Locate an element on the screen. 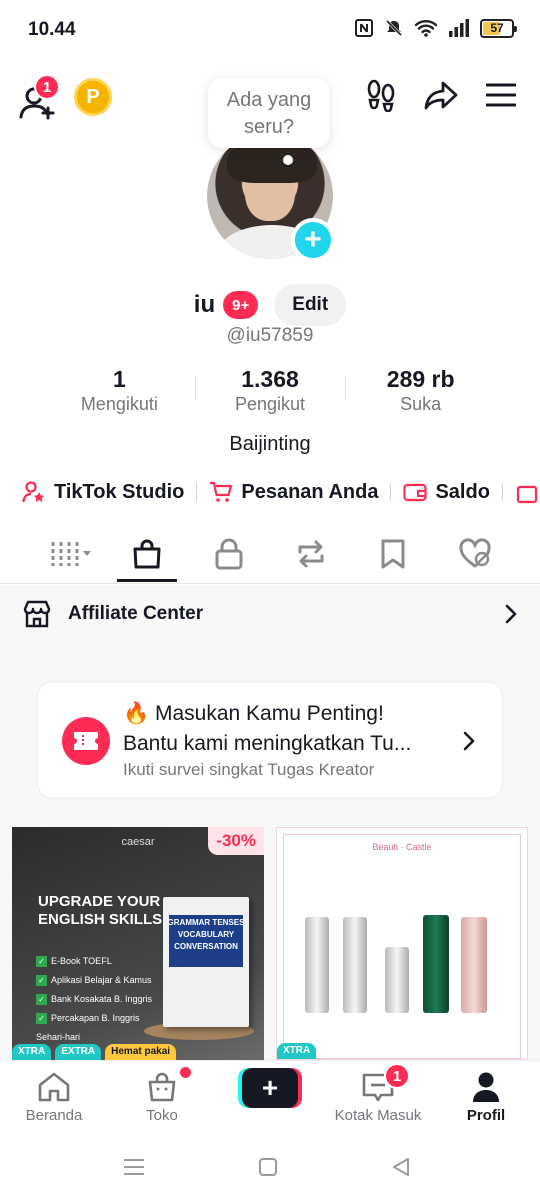 This screenshot has height=1200, width=540. nfc-icon is located at coordinates (364, 28).